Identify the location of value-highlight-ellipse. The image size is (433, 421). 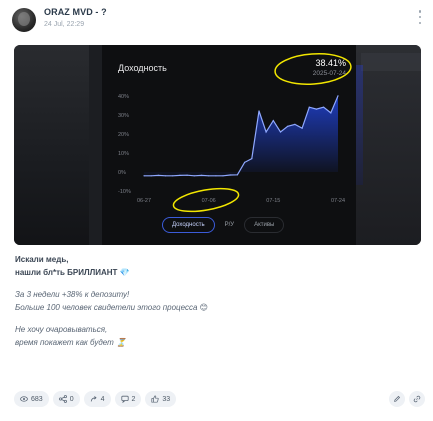
(313, 69).